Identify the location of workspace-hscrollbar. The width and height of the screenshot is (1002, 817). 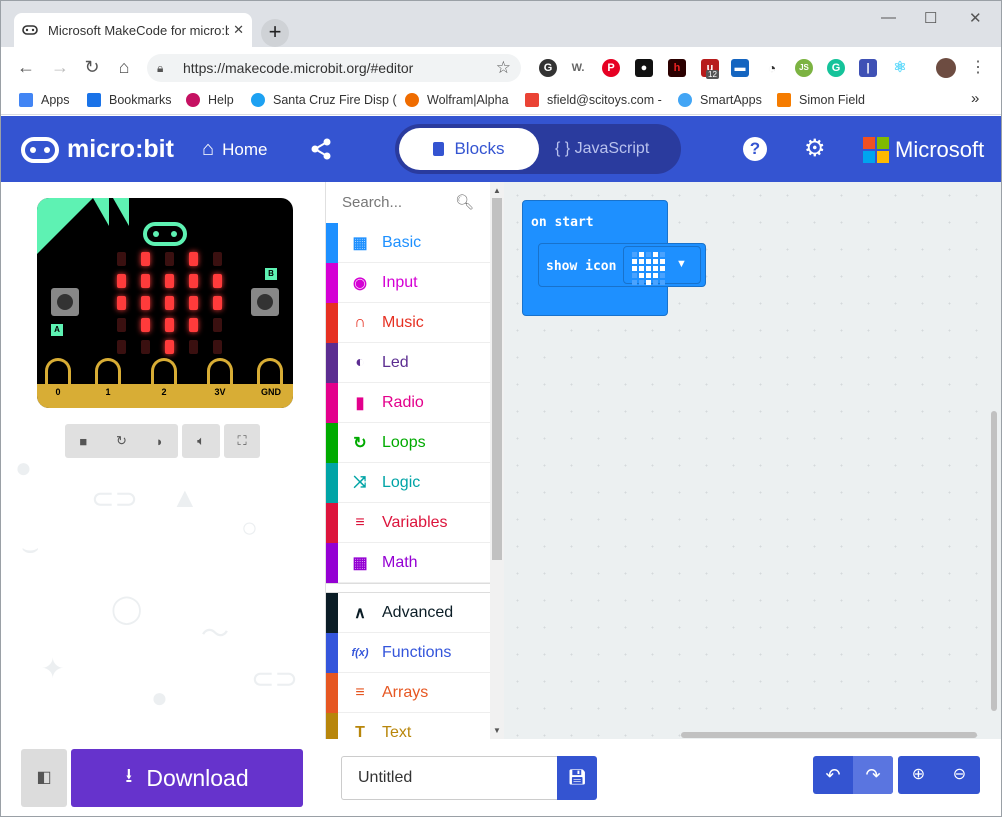
(829, 735).